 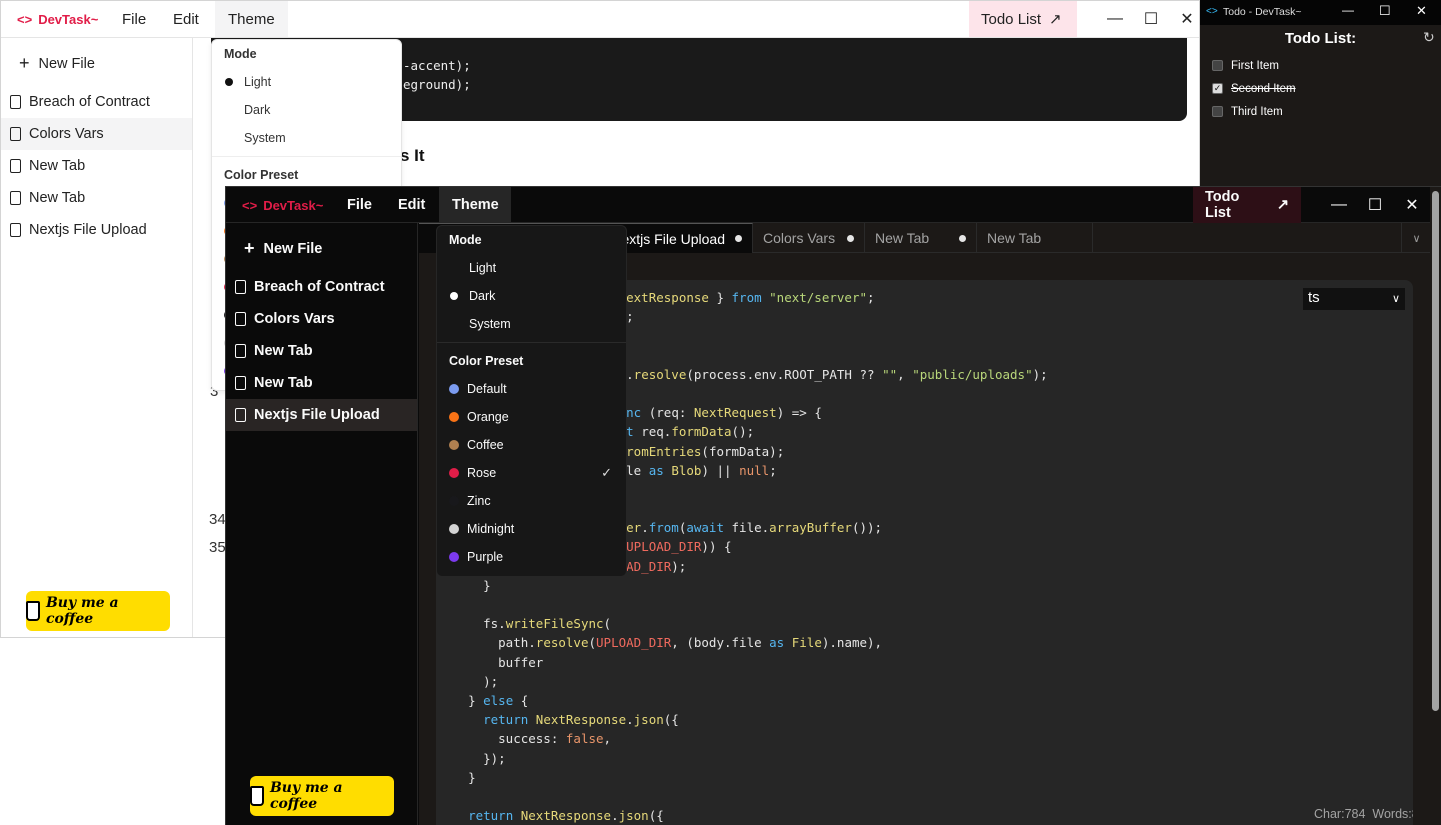 I want to click on mode-header: Mode, so click(x=465, y=240).